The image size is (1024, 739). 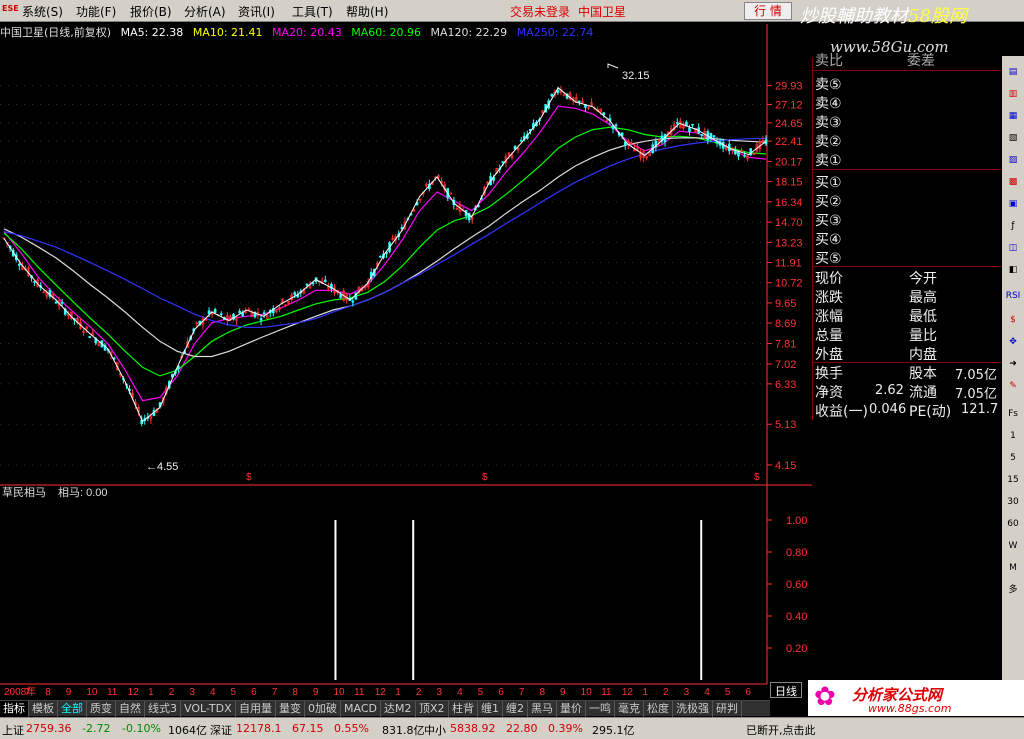 What do you see at coordinates (1013, 182) in the screenshot?
I see `report-icon: ▩` at bounding box center [1013, 182].